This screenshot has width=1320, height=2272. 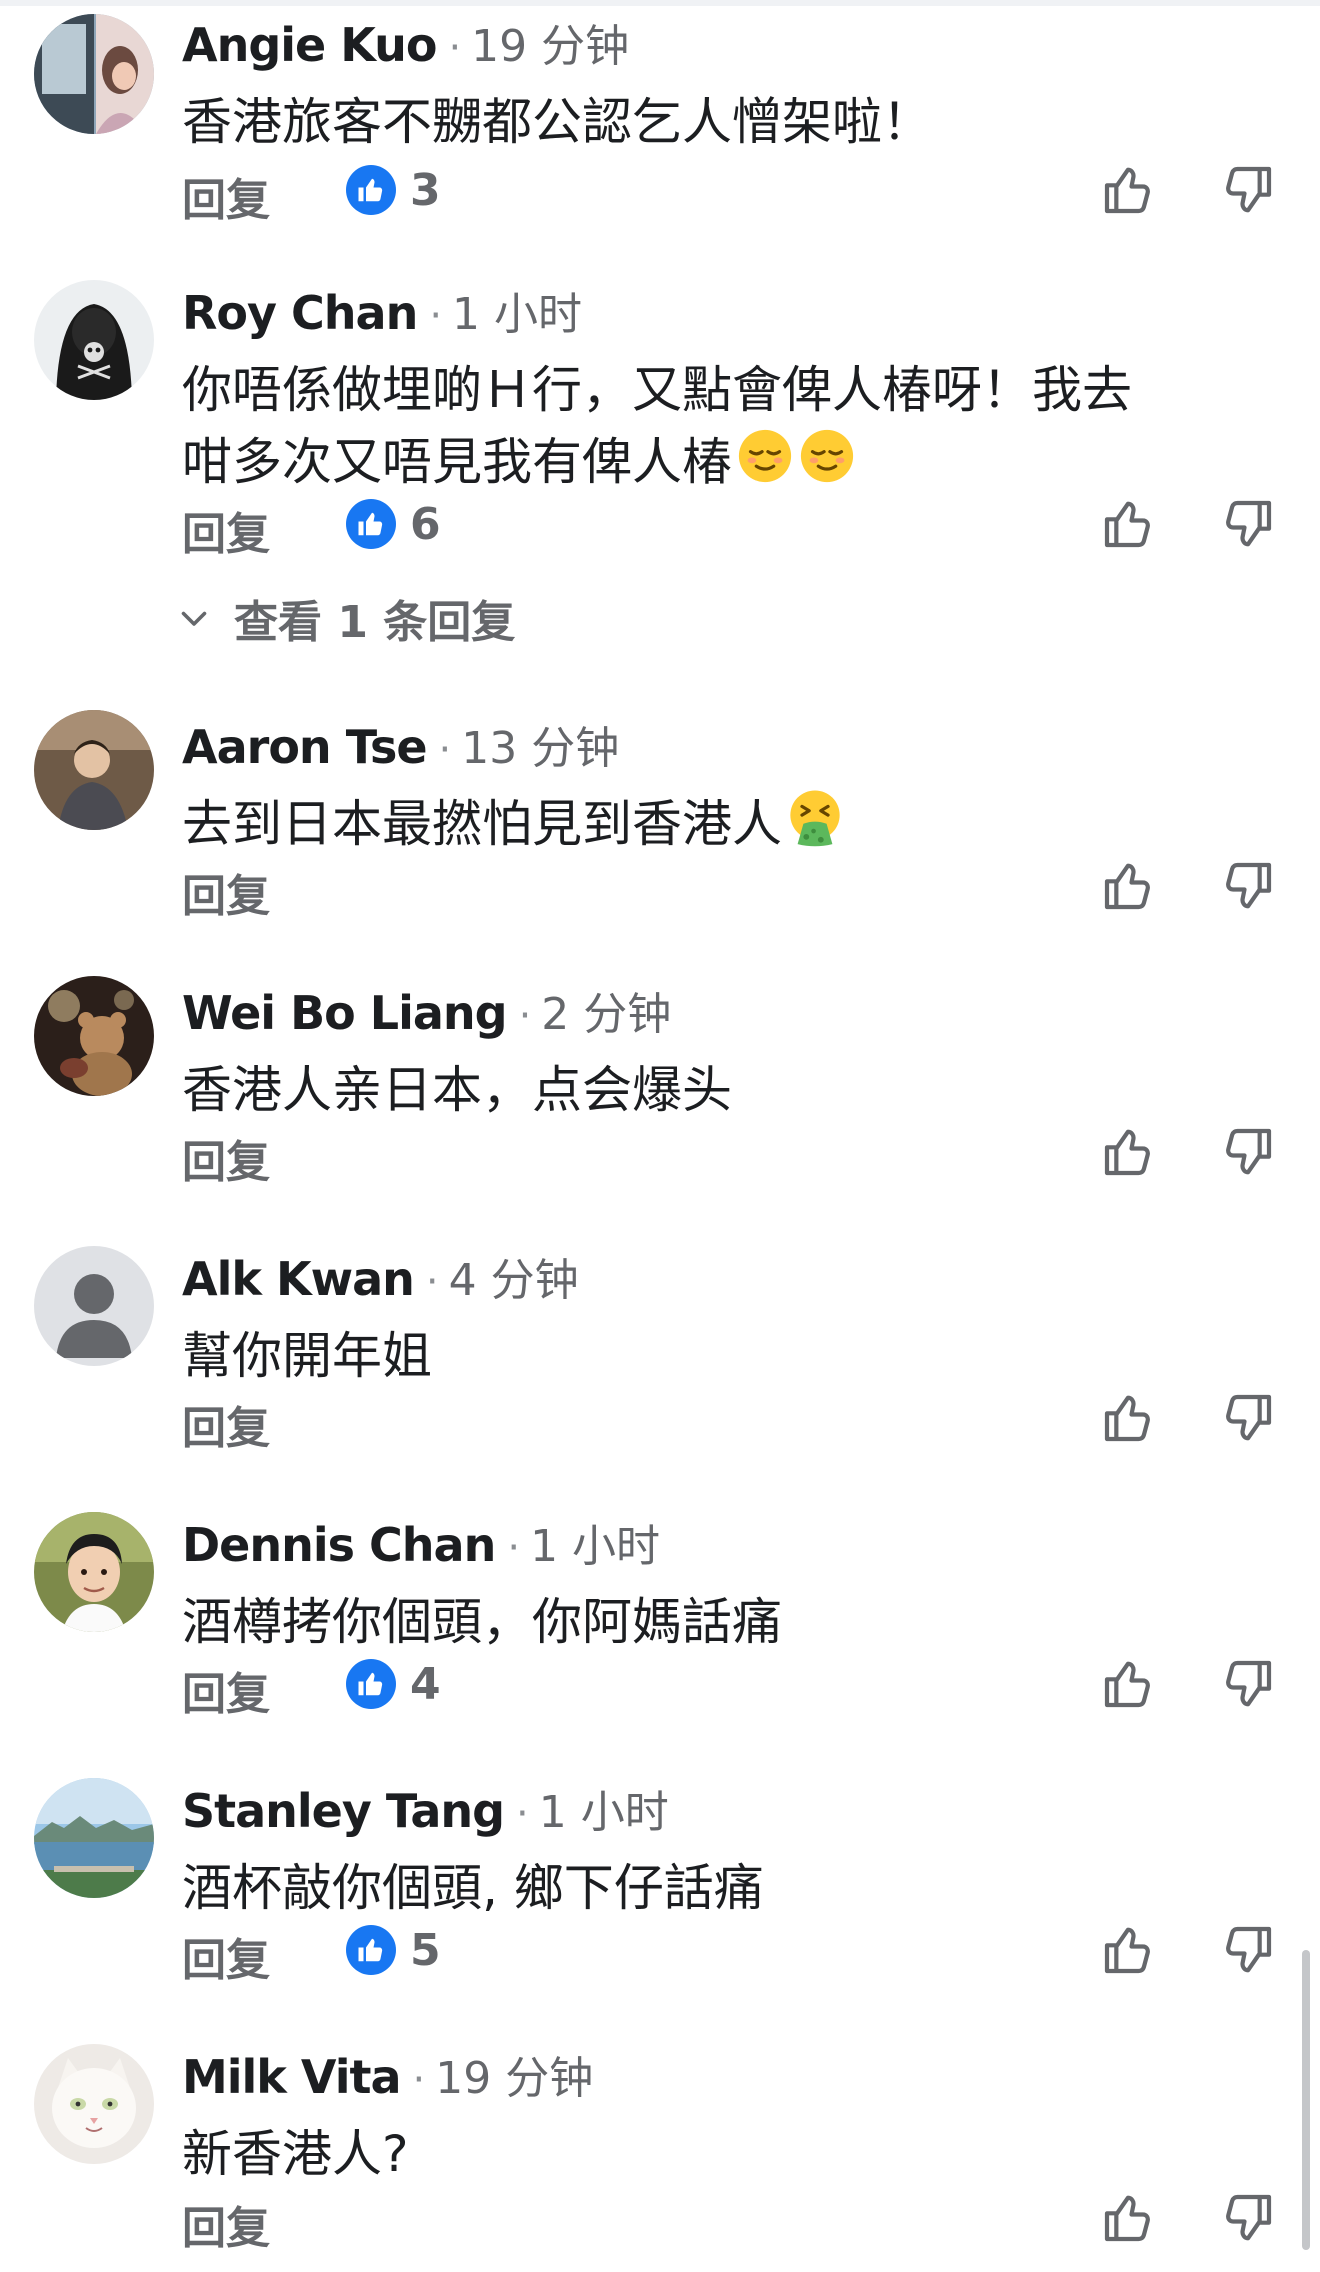 I want to click on author-name: Stanley Tang, so click(x=343, y=1811).